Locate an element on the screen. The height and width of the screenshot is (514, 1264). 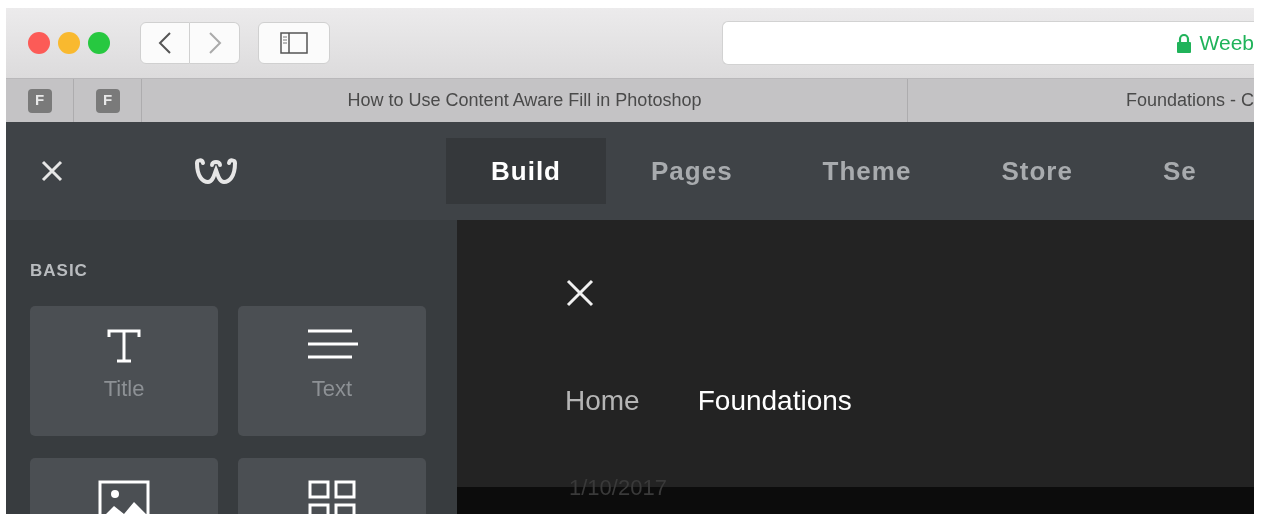
menu-link: Home is located at coordinates (602, 401).